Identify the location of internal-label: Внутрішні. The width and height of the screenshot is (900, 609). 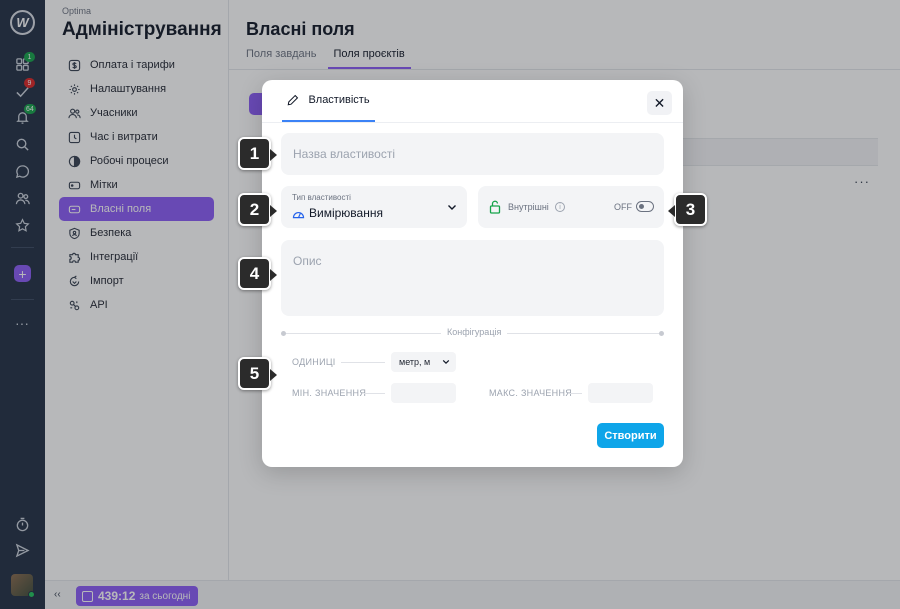
(528, 207).